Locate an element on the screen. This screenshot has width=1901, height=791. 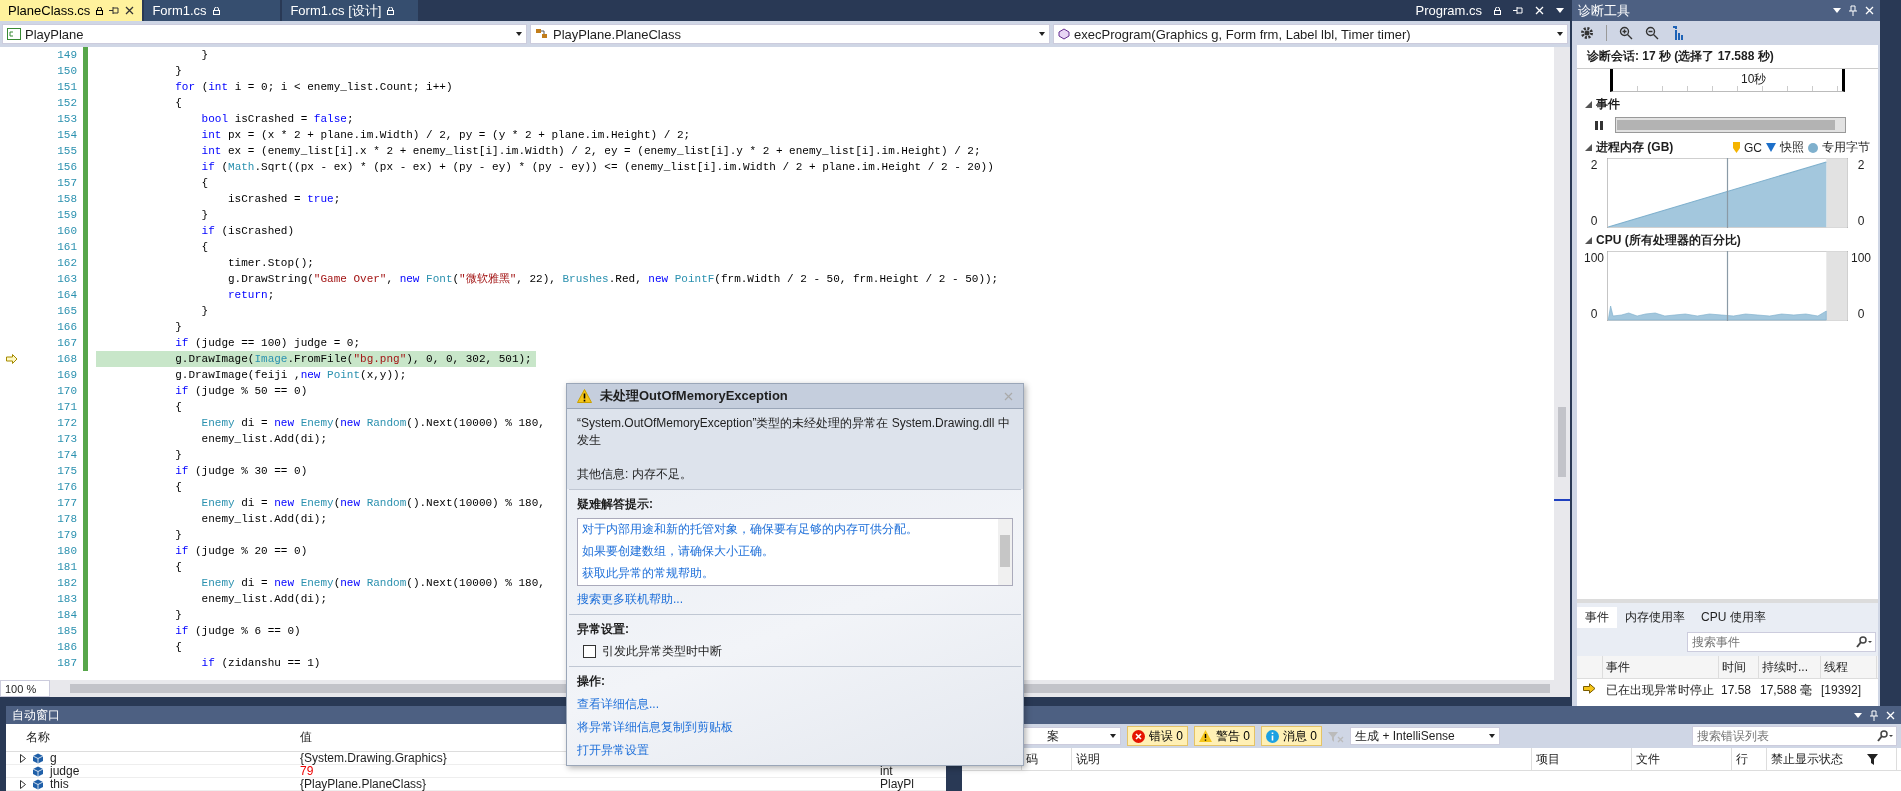
code-line: if (zidanshu == 1) is located at coordinates (261, 663).